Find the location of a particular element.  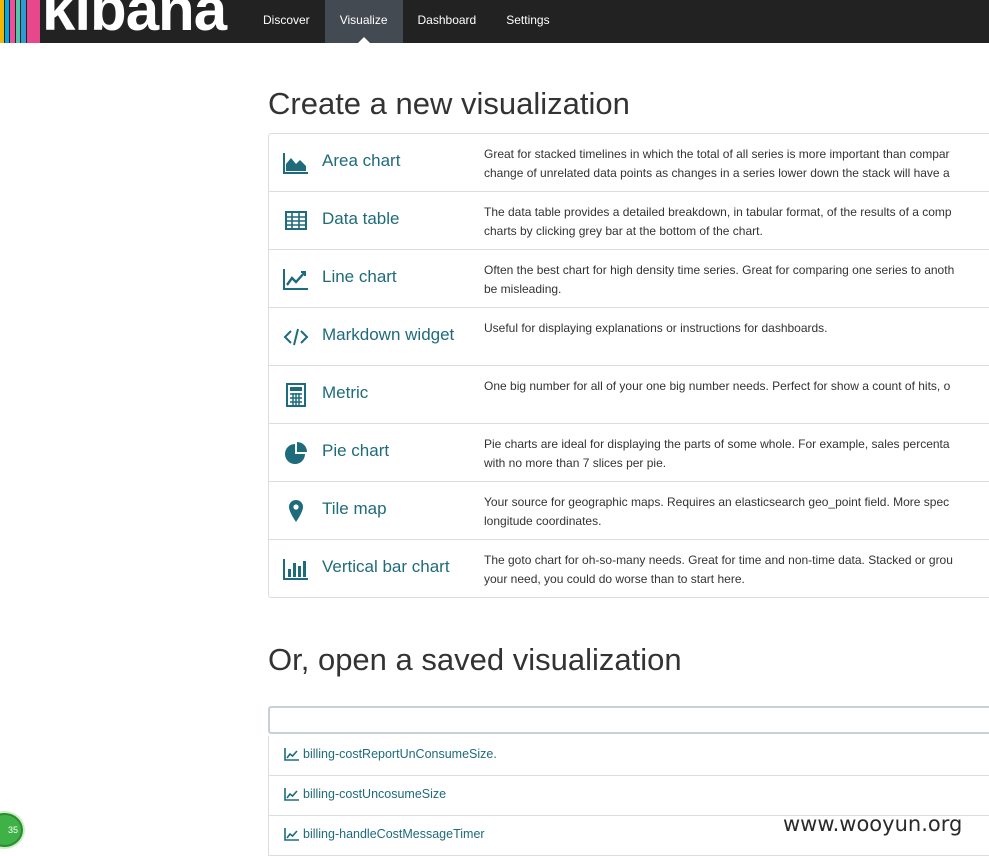

vis-type-title: Vertical bar chart is located at coordinates (386, 566).